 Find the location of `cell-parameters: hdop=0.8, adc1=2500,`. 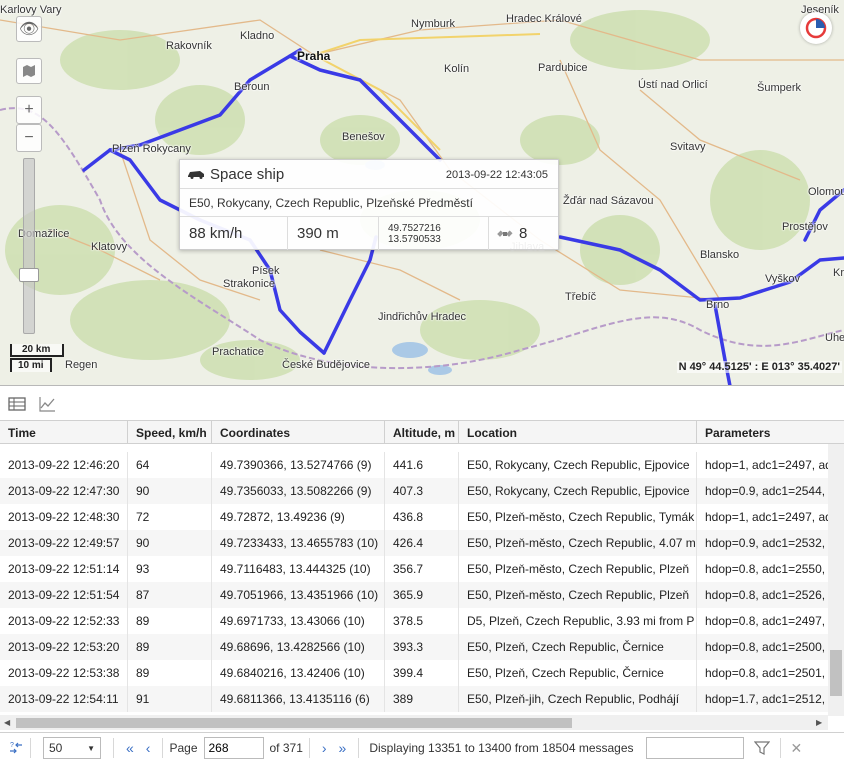

cell-parameters: hdop=0.8, adc1=2500, is located at coordinates (765, 647).